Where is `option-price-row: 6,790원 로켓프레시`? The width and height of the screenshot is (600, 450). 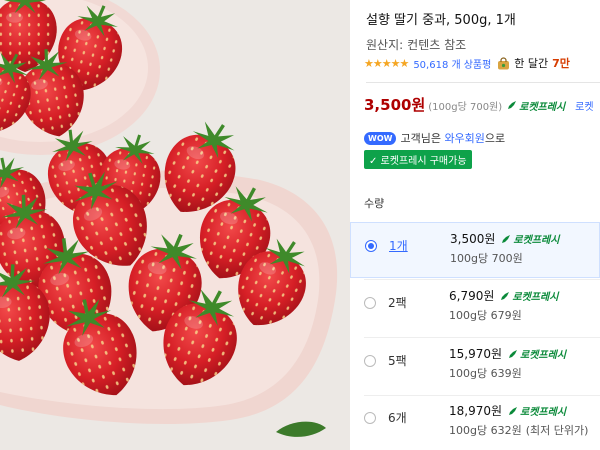
option-price-row: 6,790원 로켓프레시 is located at coordinates (503, 295).